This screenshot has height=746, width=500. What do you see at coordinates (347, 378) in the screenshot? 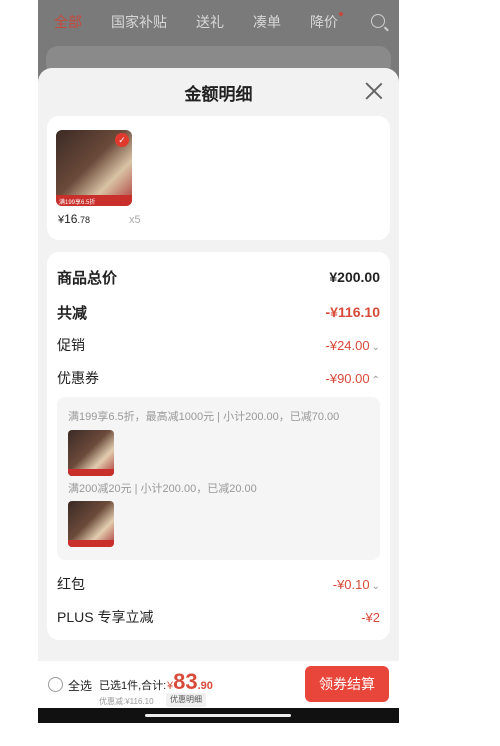
I see `coupon-value: -¥90.00` at bounding box center [347, 378].